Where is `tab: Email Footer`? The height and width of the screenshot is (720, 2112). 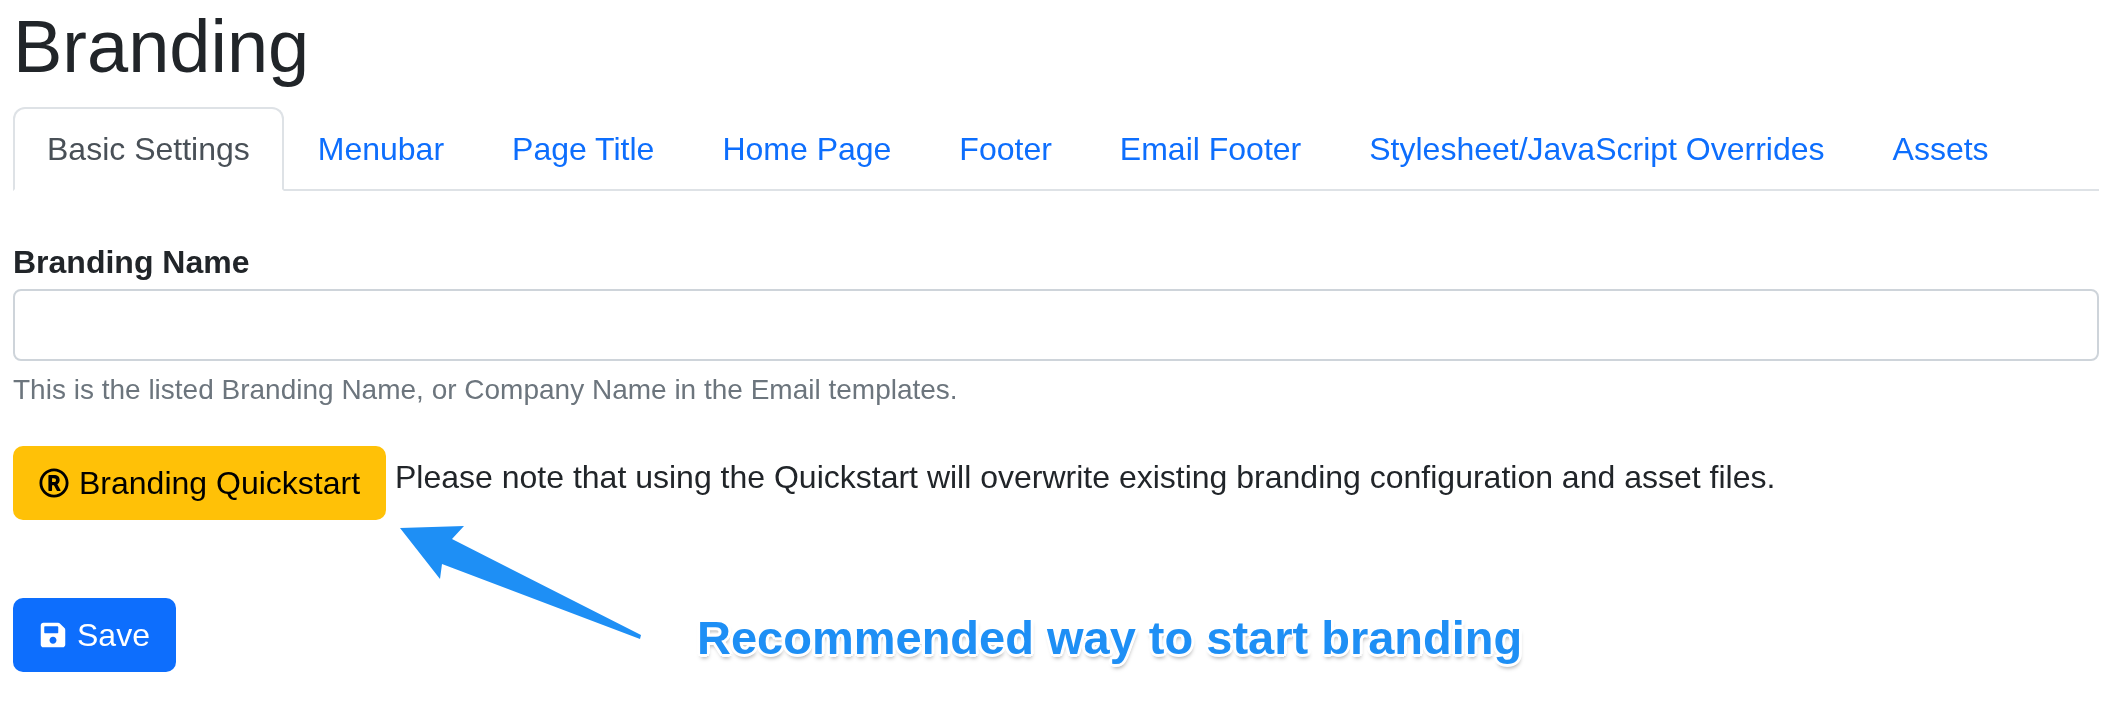 tab: Email Footer is located at coordinates (1210, 148).